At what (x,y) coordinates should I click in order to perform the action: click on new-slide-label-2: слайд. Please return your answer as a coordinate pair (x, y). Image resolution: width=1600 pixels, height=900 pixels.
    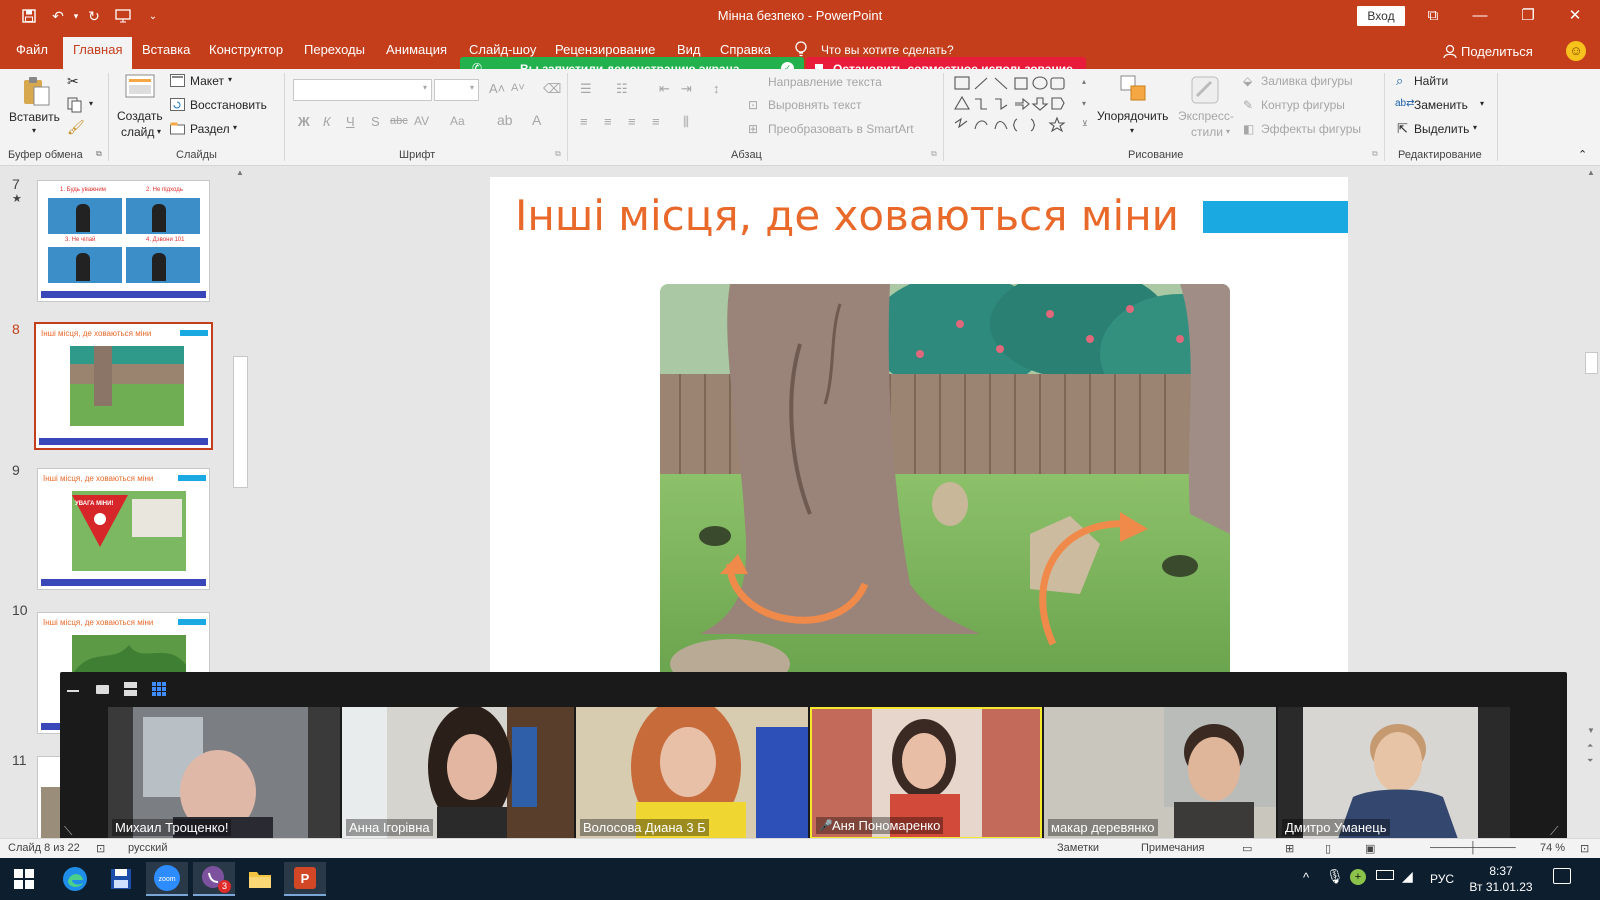
    Looking at the image, I should click on (137, 132).